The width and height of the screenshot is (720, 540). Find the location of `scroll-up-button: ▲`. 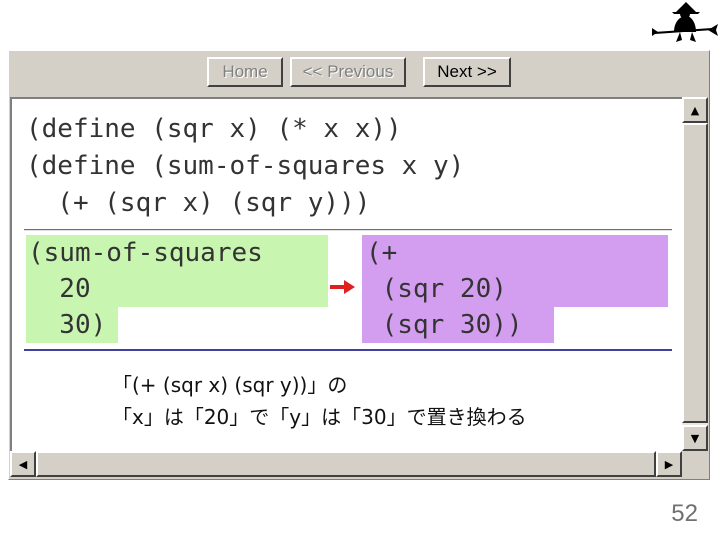

scroll-up-button: ▲ is located at coordinates (695, 110).